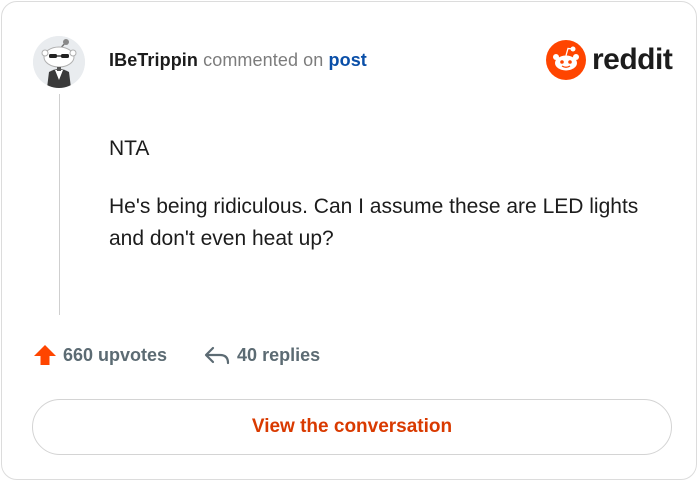 The height and width of the screenshot is (483, 700). Describe the element at coordinates (632, 59) in the screenshot. I see `logo-wordmark: reddit` at that location.